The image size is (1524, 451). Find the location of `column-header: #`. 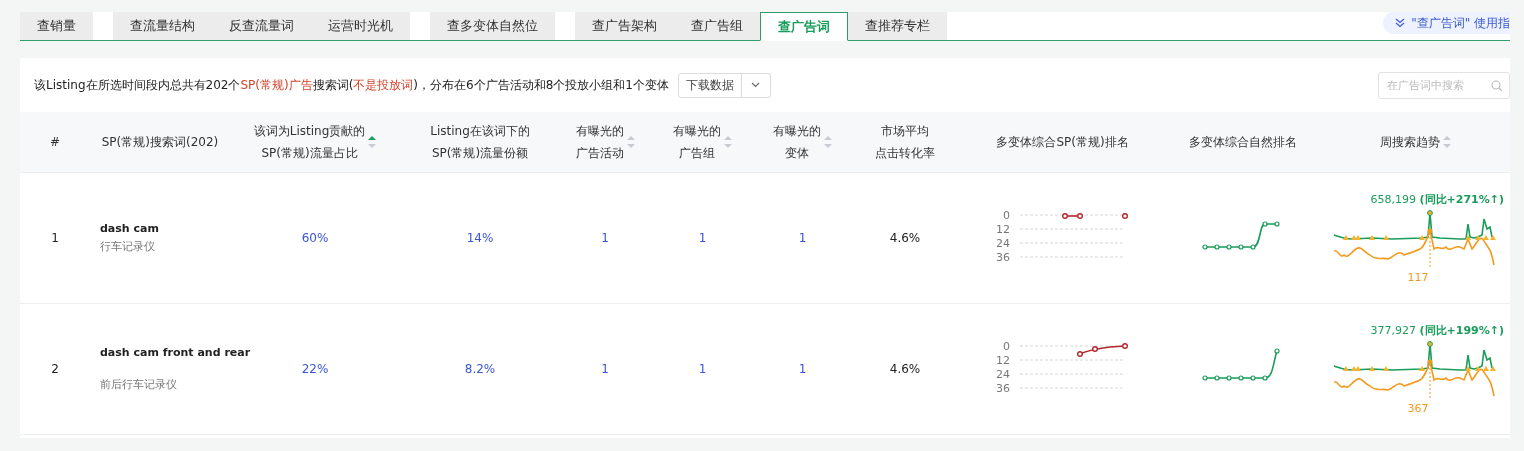

column-header: # is located at coordinates (55, 142).